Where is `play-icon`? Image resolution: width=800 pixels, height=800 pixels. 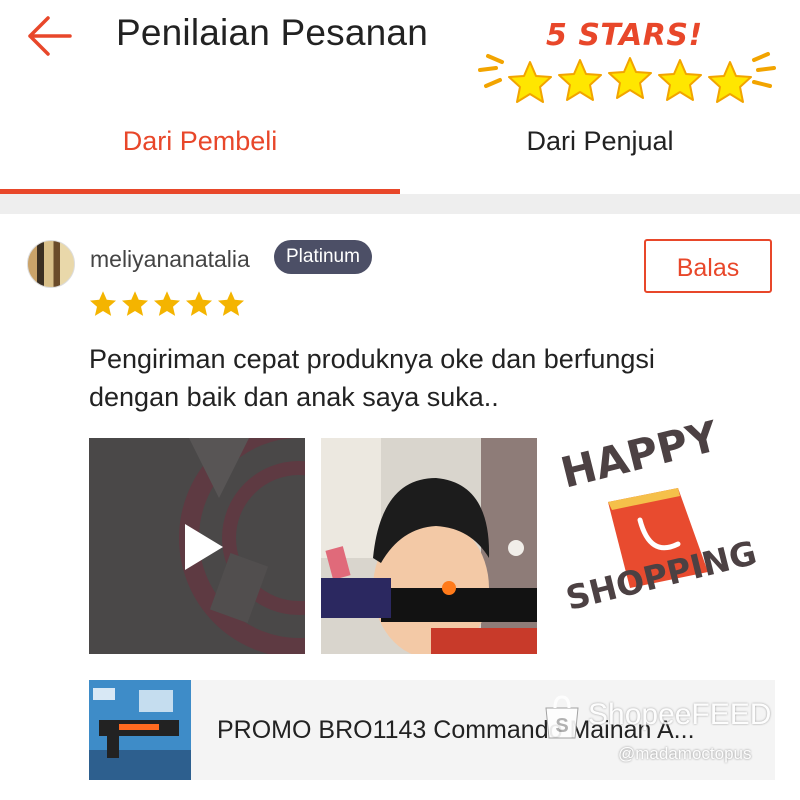 play-icon is located at coordinates (203, 547).